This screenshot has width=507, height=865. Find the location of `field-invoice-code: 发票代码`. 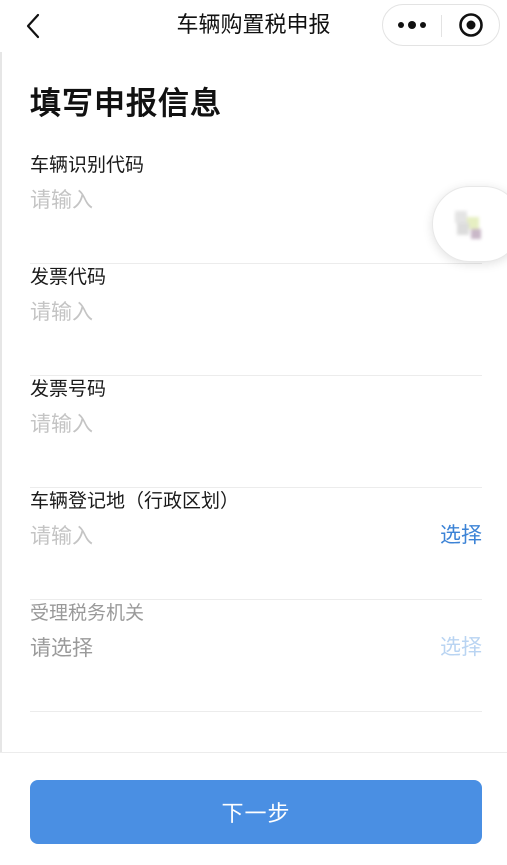

field-invoice-code: 发票代码 is located at coordinates (256, 320).